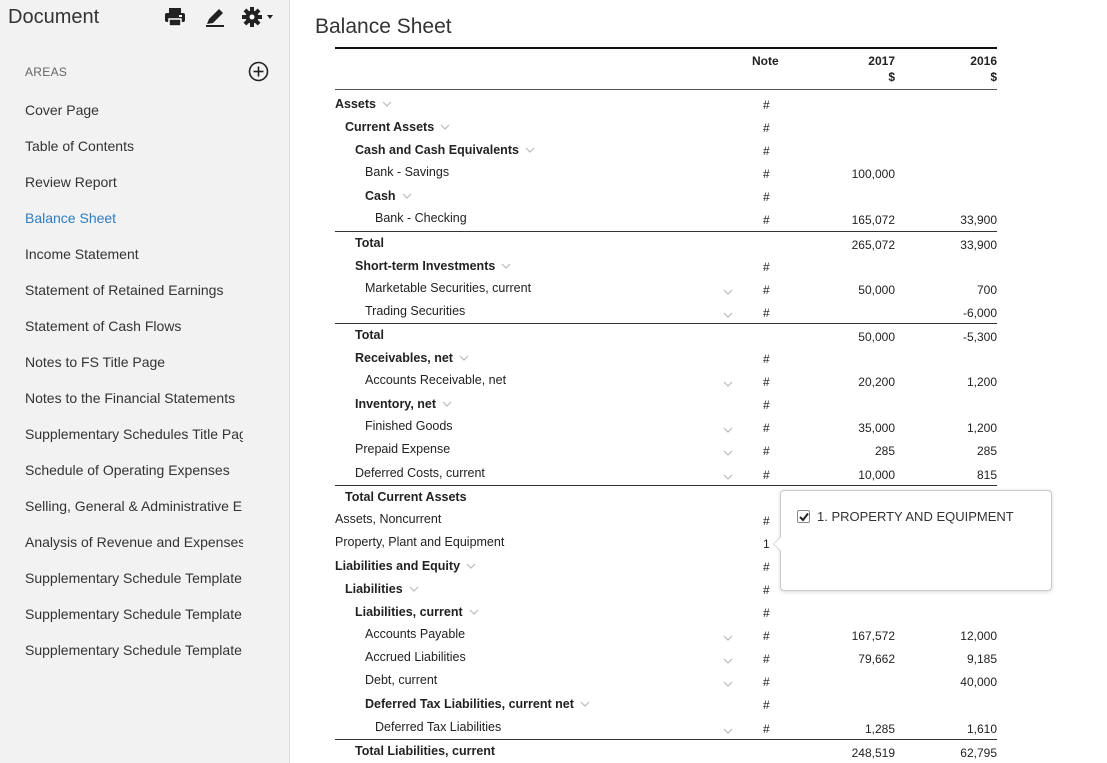 The image size is (1107, 763). Describe the element at coordinates (477, 703) in the screenshot. I see `row-label: Deferred Tax Liabilities, current net` at that location.